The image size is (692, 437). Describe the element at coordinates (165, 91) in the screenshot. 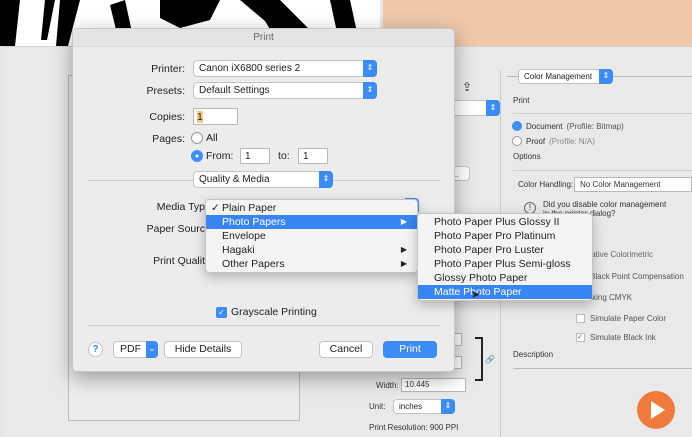

I see `presets-label: Presets:` at that location.